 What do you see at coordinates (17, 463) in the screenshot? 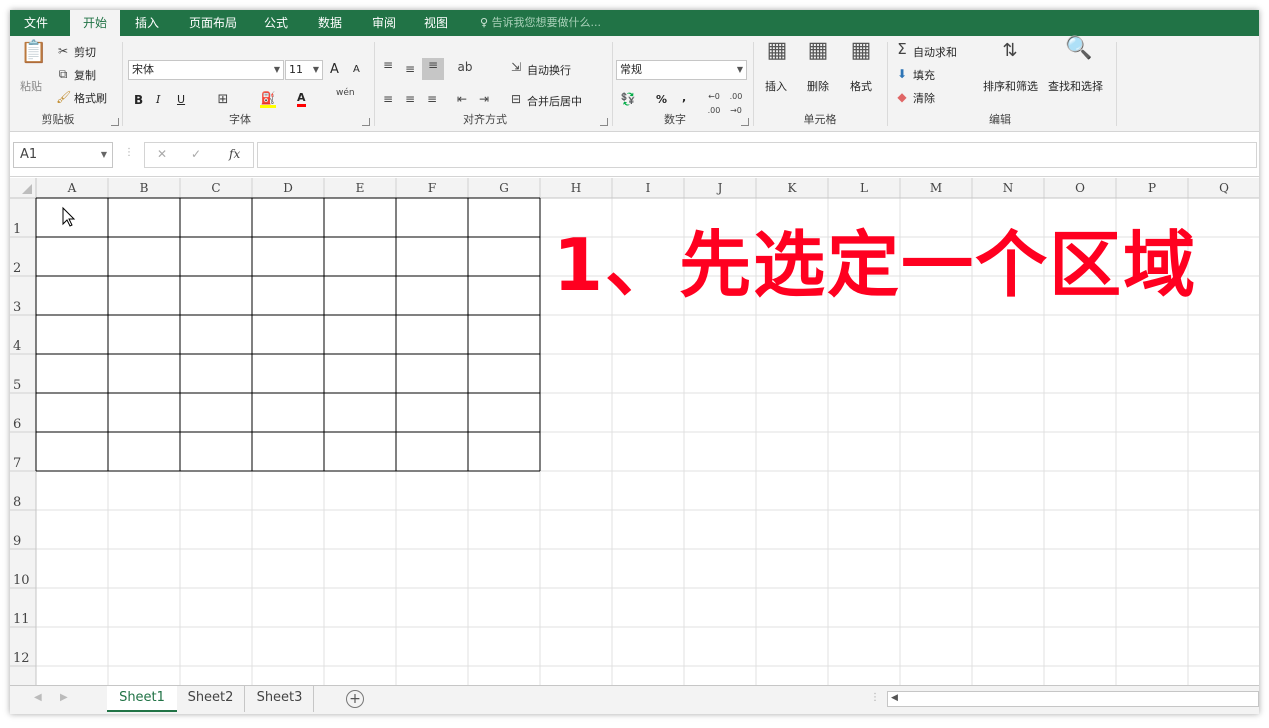
I see `row-header: 7` at bounding box center [17, 463].